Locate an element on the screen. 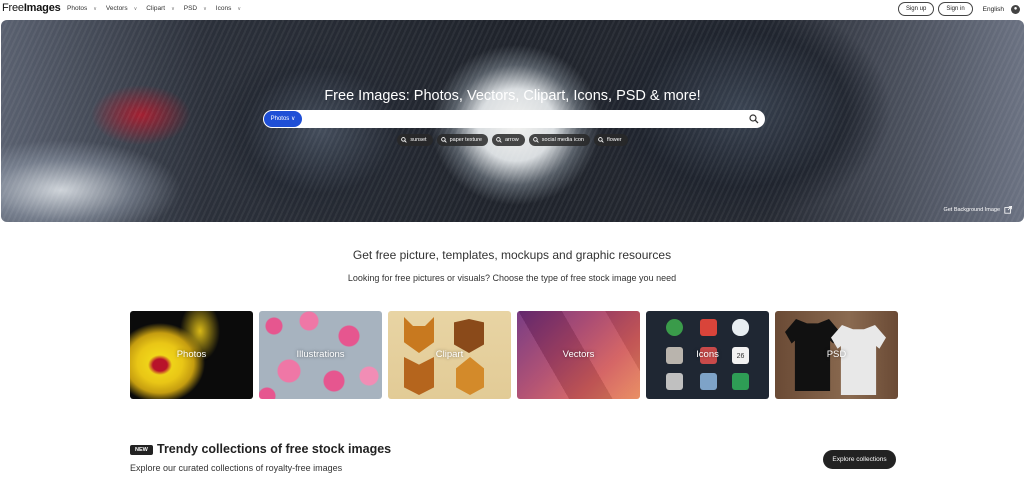 The height and width of the screenshot is (489, 1024). search-type-label: Photos is located at coordinates (280, 119).